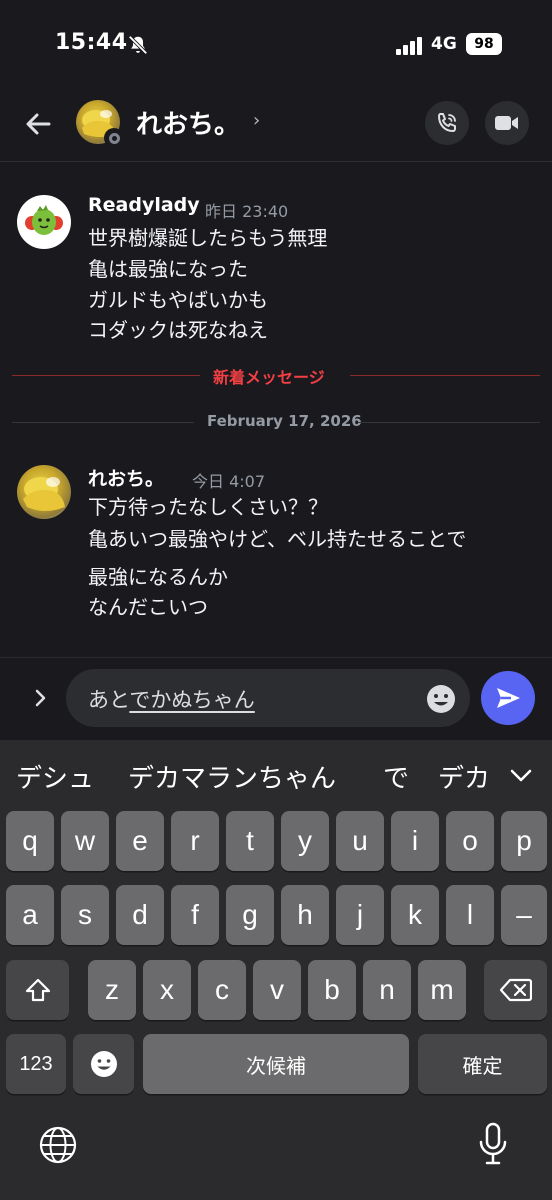 The image size is (552, 1200). What do you see at coordinates (222, 990) in the screenshot?
I see `key: c` at bounding box center [222, 990].